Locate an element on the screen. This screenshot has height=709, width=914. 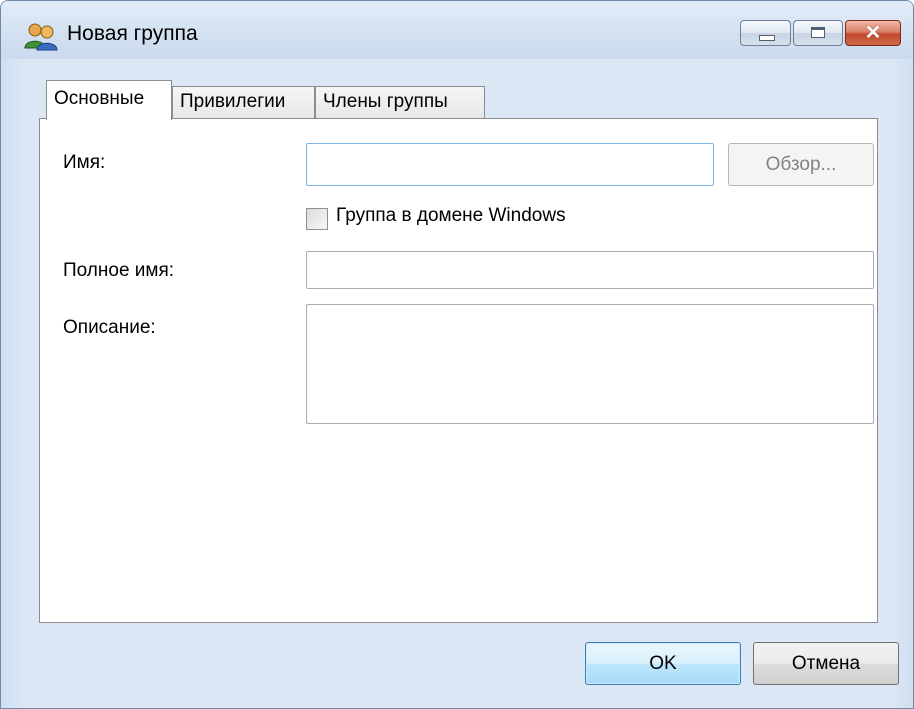
fullname-input is located at coordinates (590, 270).